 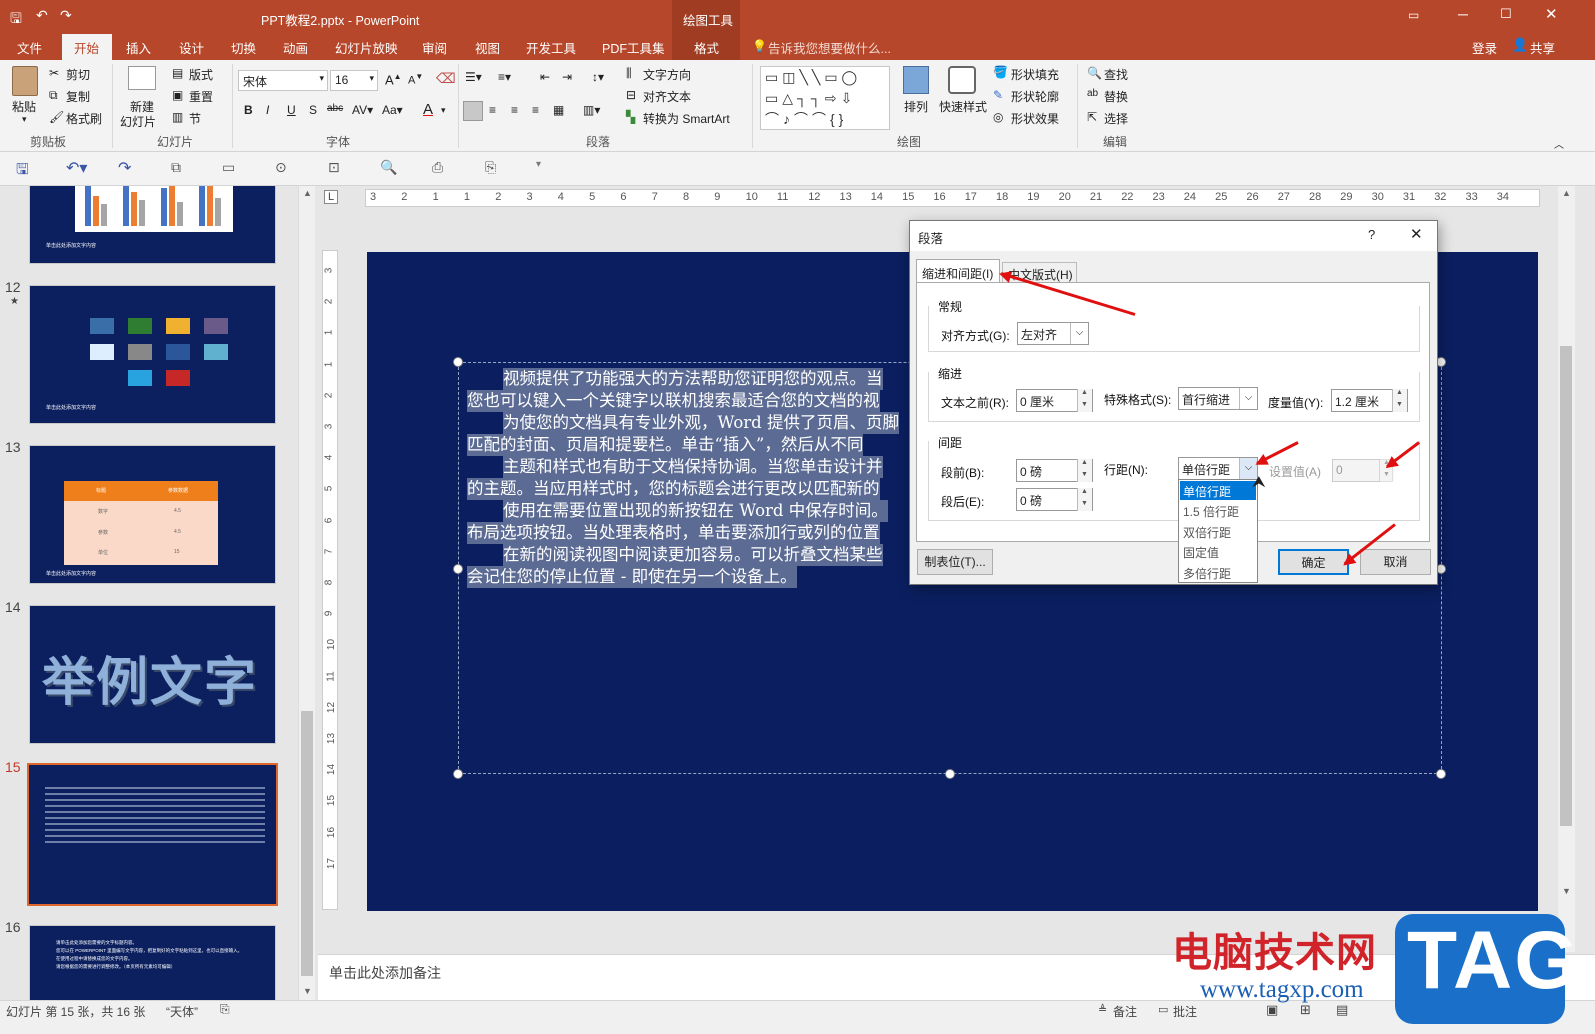 I want to click on slide-text-line: 视频提供了功能强大的方法帮助您证明您的观点。当, so click(x=693, y=379).